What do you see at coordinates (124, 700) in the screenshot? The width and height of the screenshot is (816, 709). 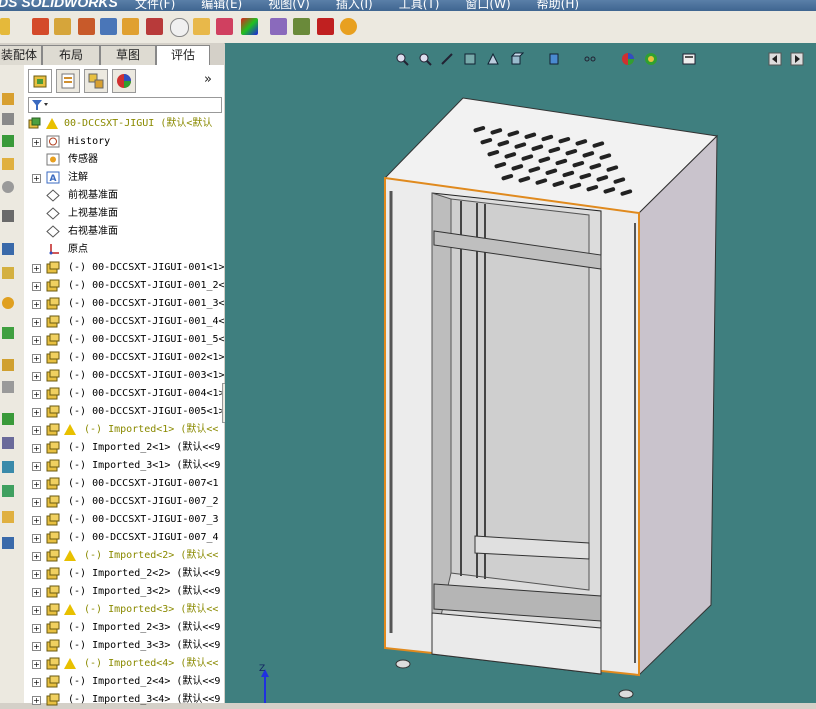 I see `tree-item-component: + (-) Imported_3<4> (默认<<9` at bounding box center [124, 700].